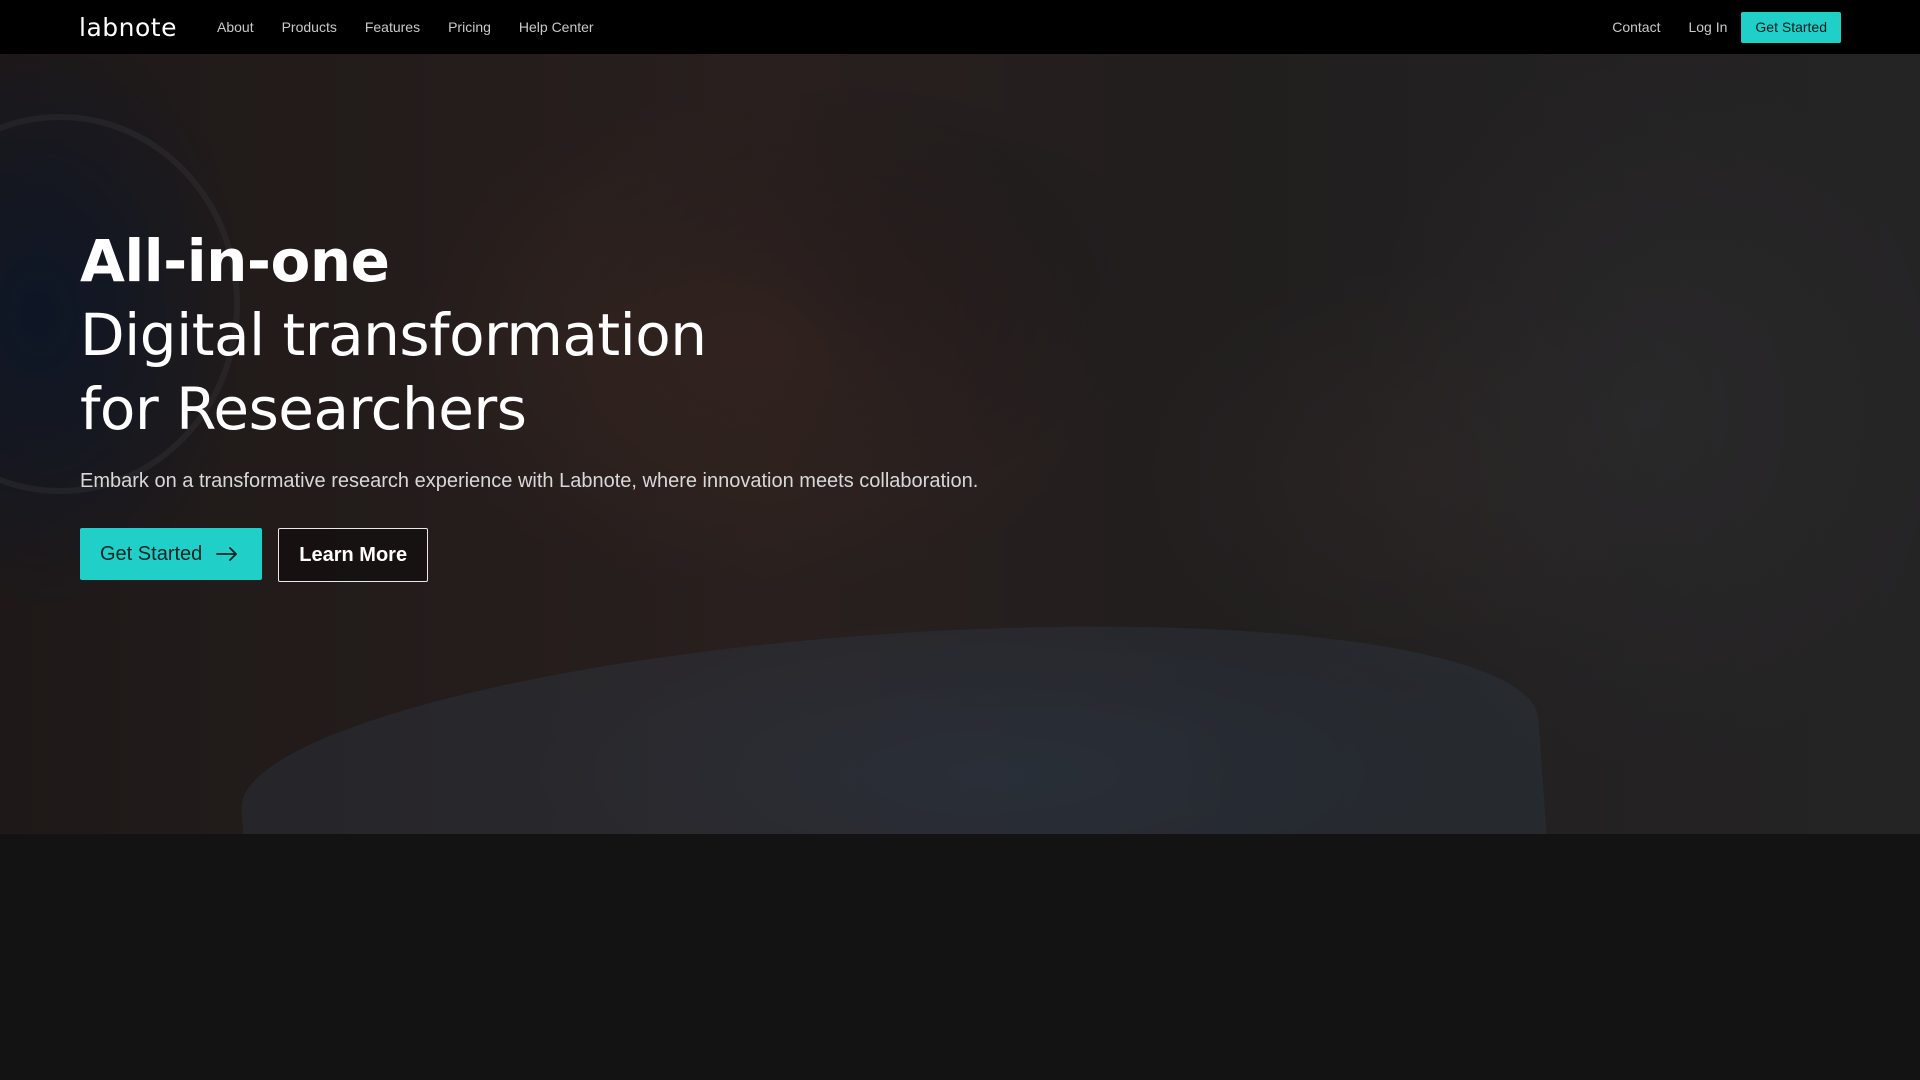 Image resolution: width=1920 pixels, height=1080 pixels. I want to click on labnote-logo: labnote, so click(128, 27).